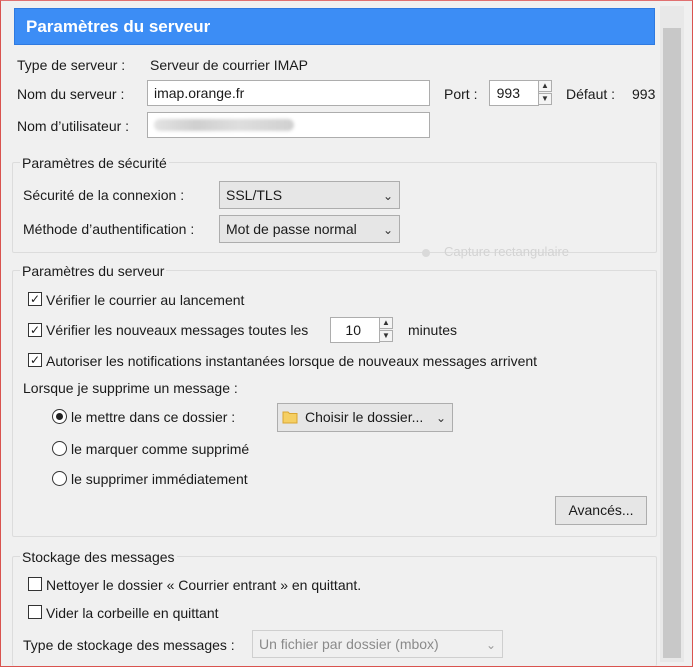 The image size is (693, 667). What do you see at coordinates (433, 330) in the screenshot?
I see `minutes-label: minutes` at bounding box center [433, 330].